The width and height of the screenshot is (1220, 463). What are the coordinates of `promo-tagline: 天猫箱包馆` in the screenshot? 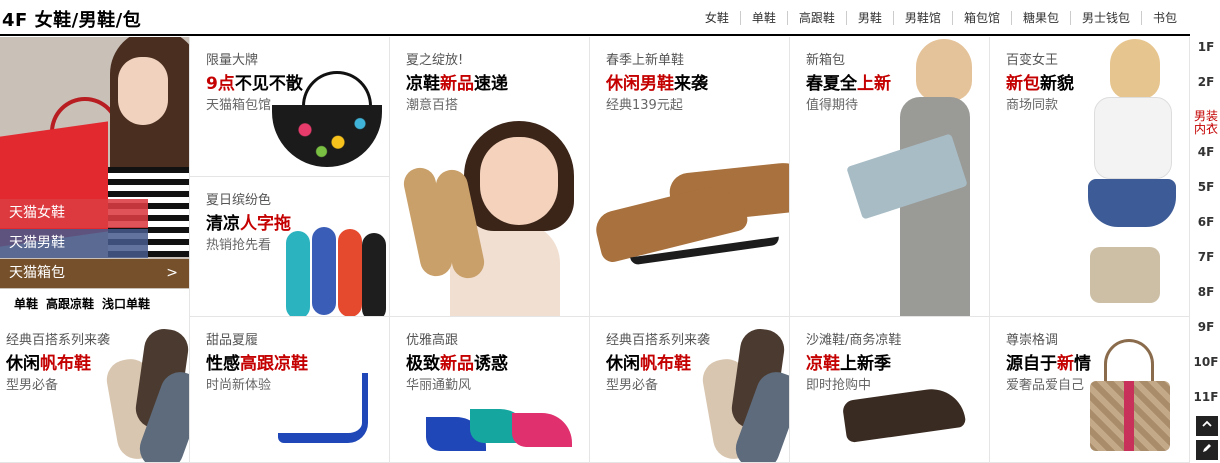 It's located at (239, 105).